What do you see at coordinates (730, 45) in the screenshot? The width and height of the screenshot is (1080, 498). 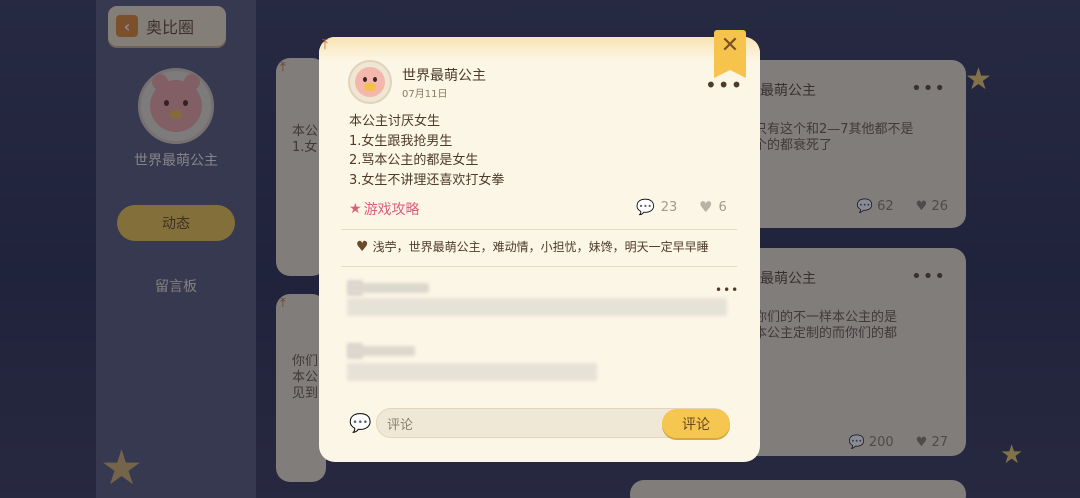 I see `close-icon: ✕` at bounding box center [730, 45].